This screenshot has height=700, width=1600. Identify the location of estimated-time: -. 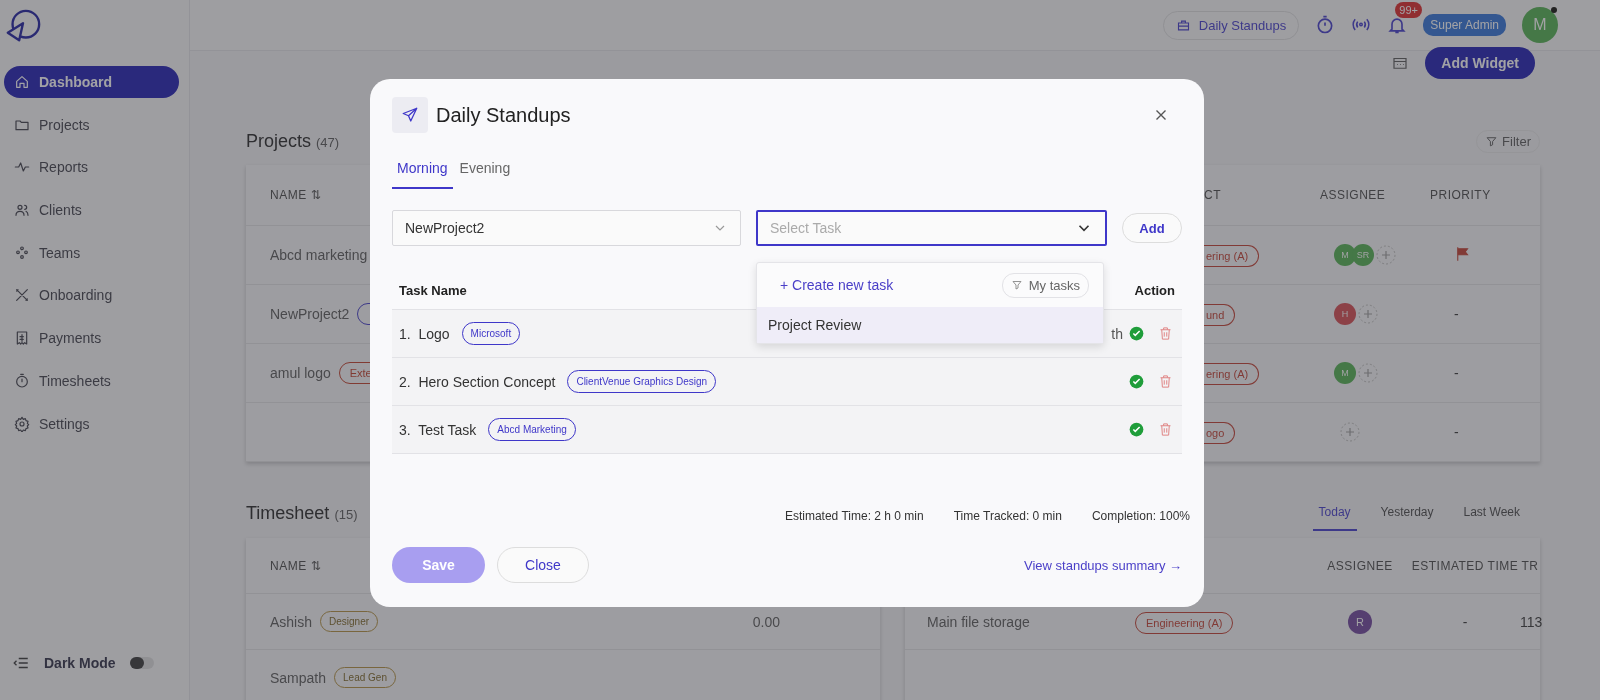
(1465, 621).